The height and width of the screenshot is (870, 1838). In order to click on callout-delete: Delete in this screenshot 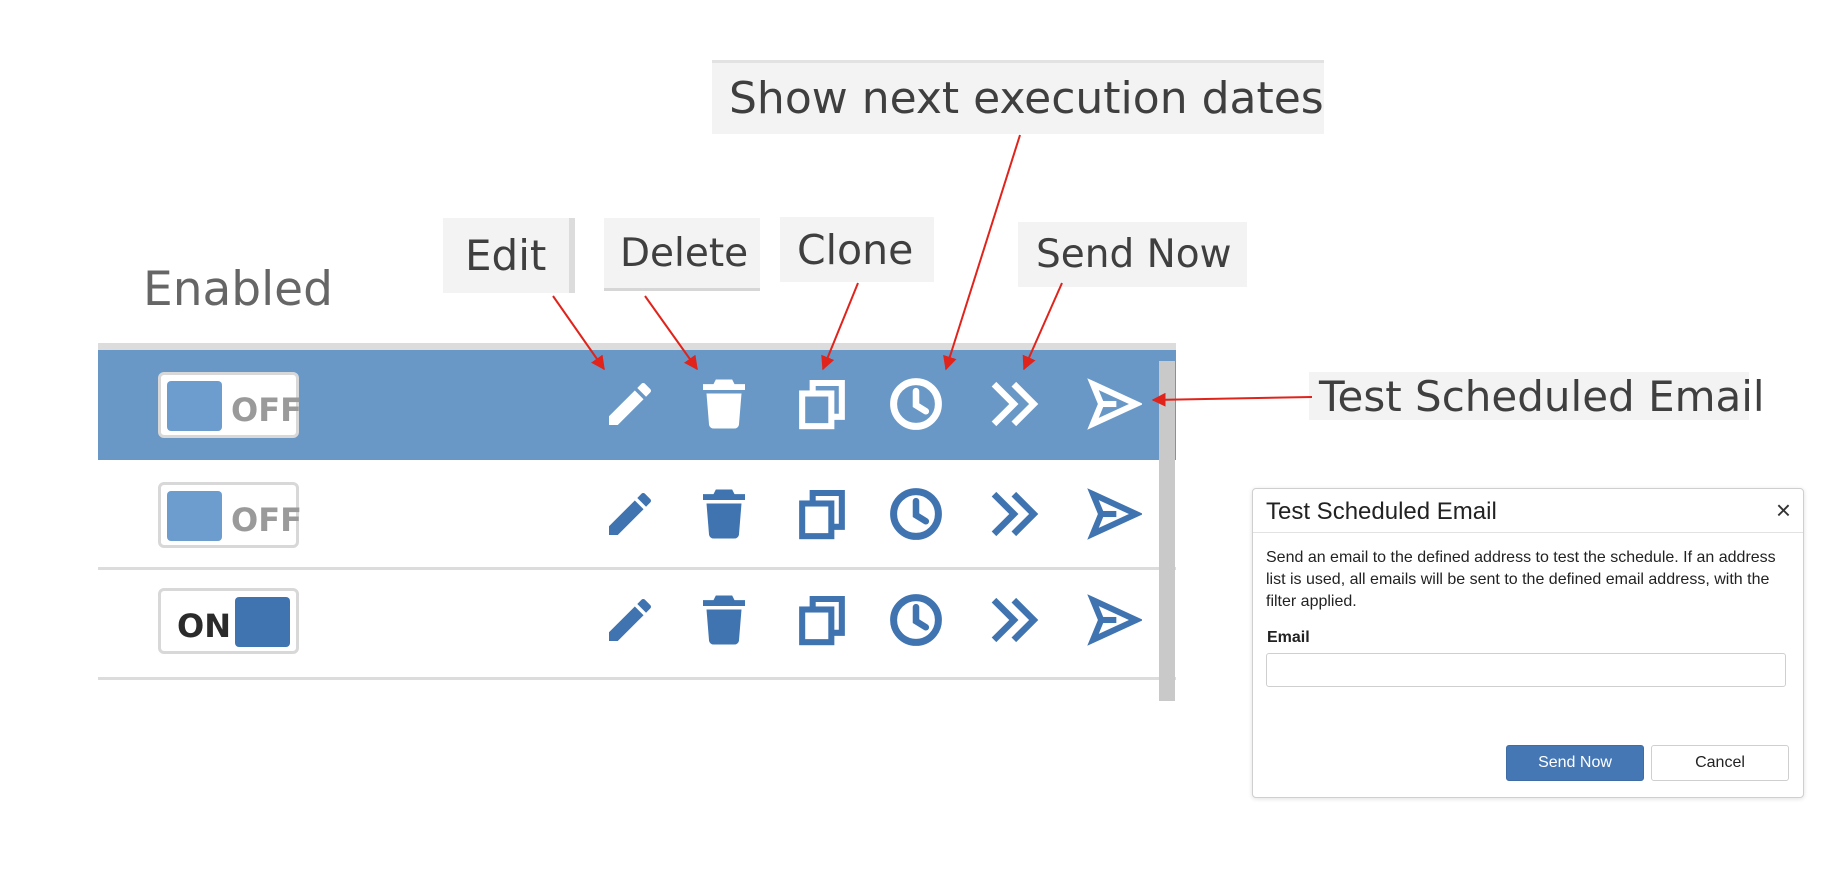, I will do `click(682, 254)`.